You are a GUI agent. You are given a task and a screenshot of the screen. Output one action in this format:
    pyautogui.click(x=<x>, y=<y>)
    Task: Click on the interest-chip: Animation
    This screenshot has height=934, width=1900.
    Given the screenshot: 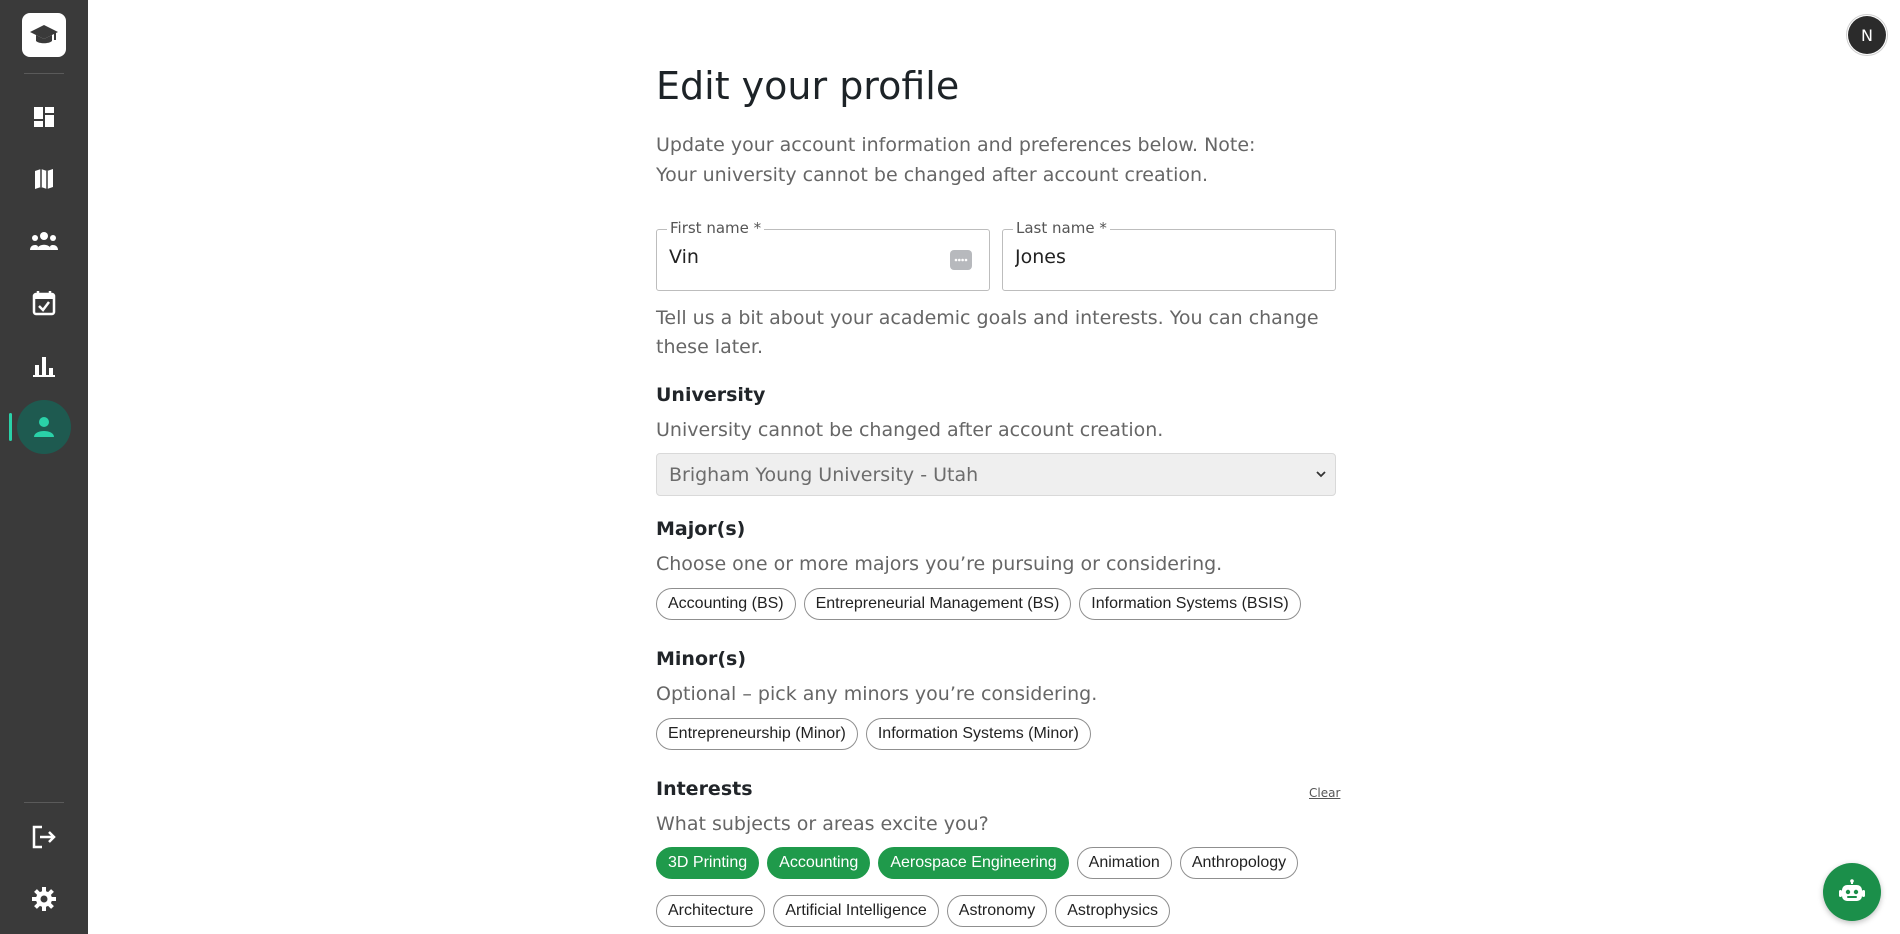 What is the action you would take?
    pyautogui.click(x=1124, y=863)
    